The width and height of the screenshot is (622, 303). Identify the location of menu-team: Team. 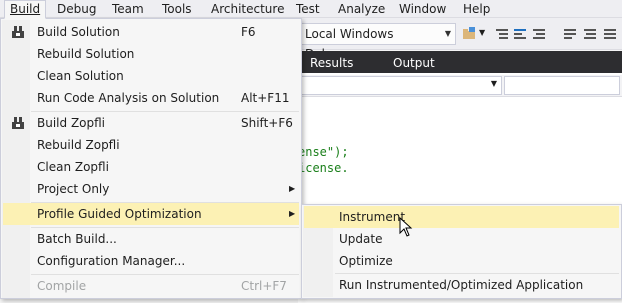
(128, 9).